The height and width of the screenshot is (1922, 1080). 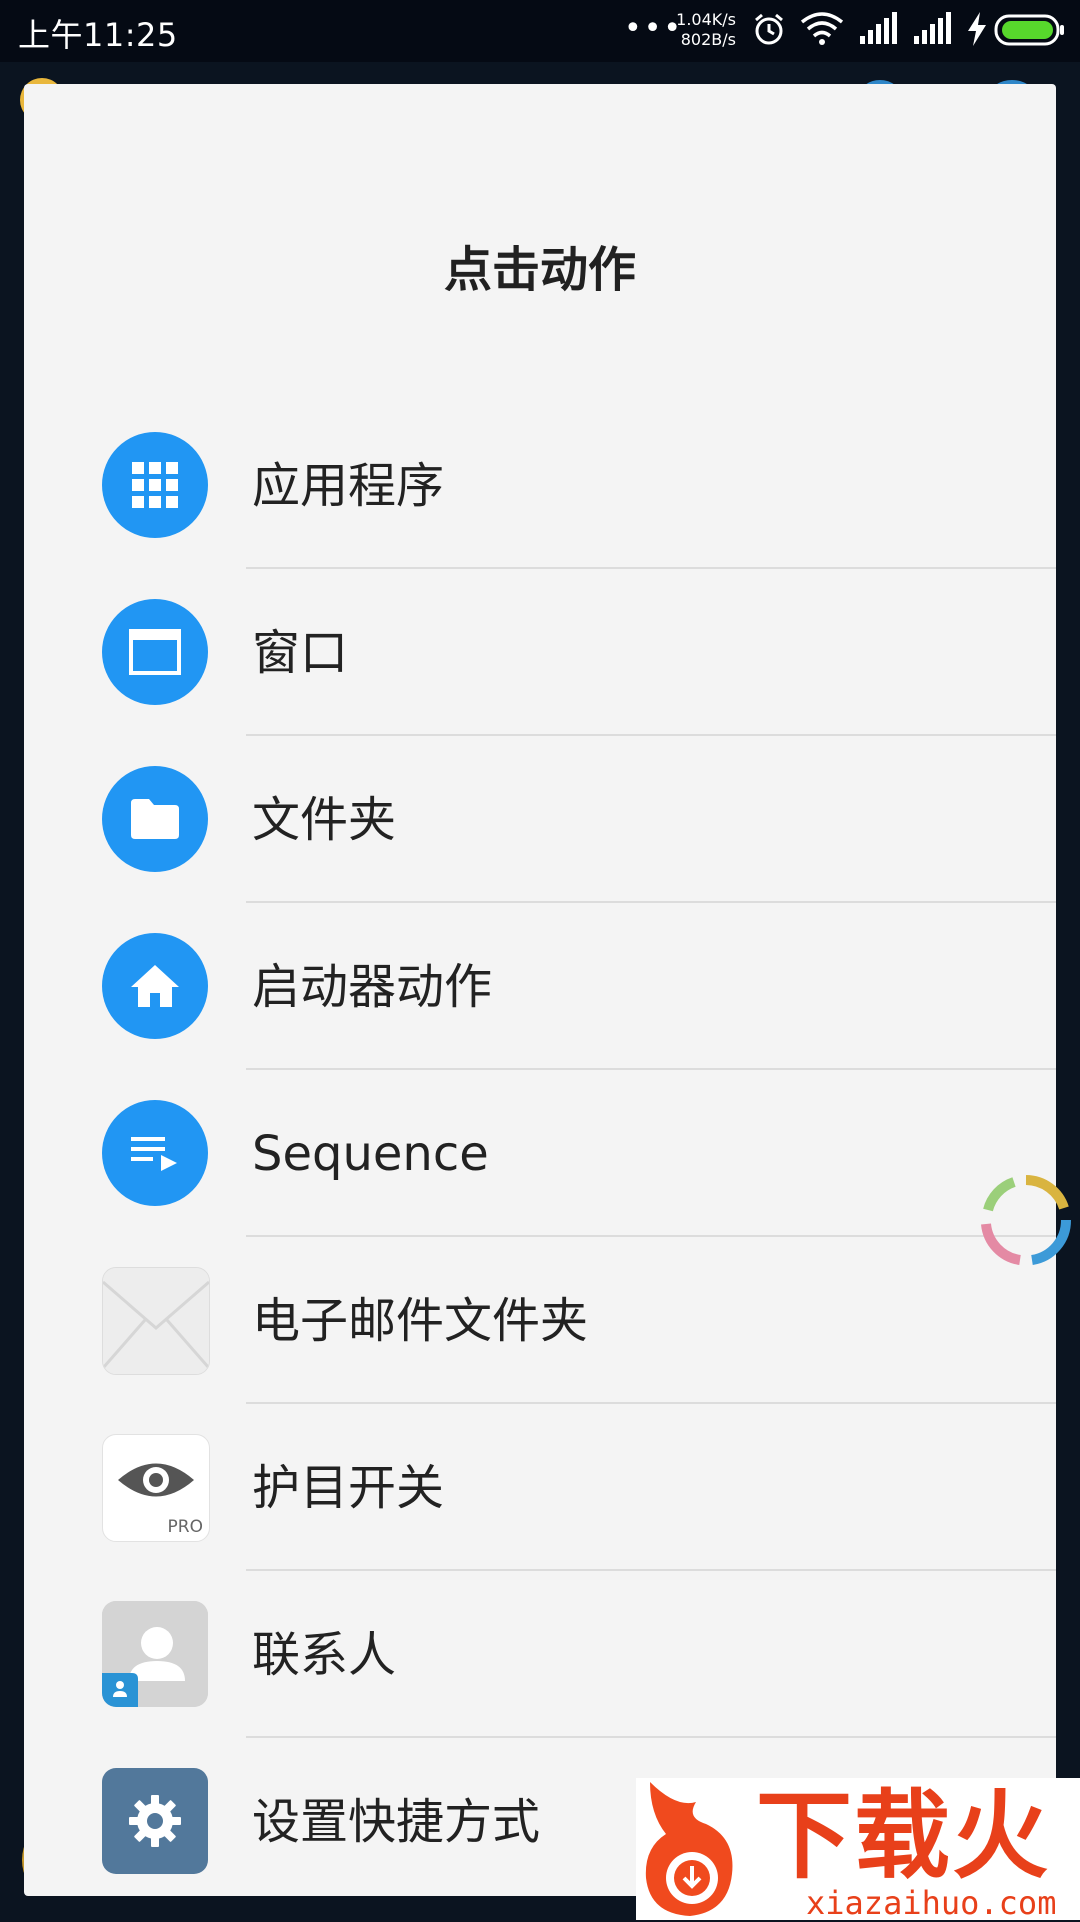 I want to click on charging-icon, so click(x=977, y=29).